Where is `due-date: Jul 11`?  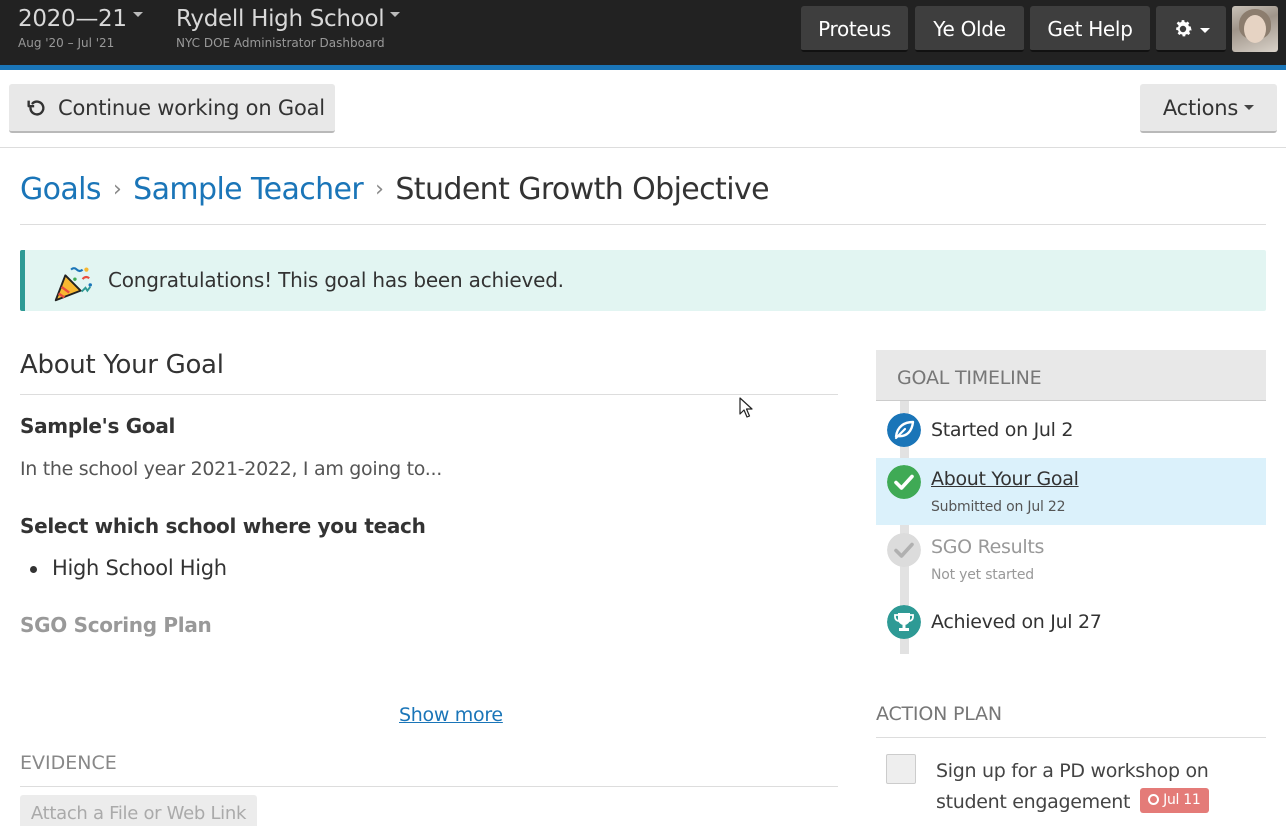 due-date: Jul 11 is located at coordinates (1182, 800).